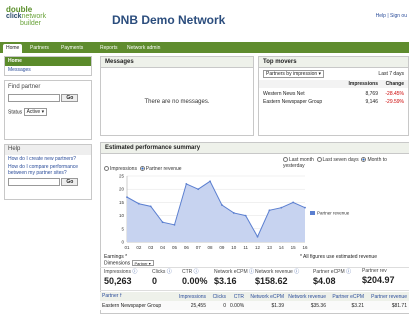  What do you see at coordinates (333, 84) in the screenshot?
I see `top-movers-header-row: Impressions Change` at bounding box center [333, 84].